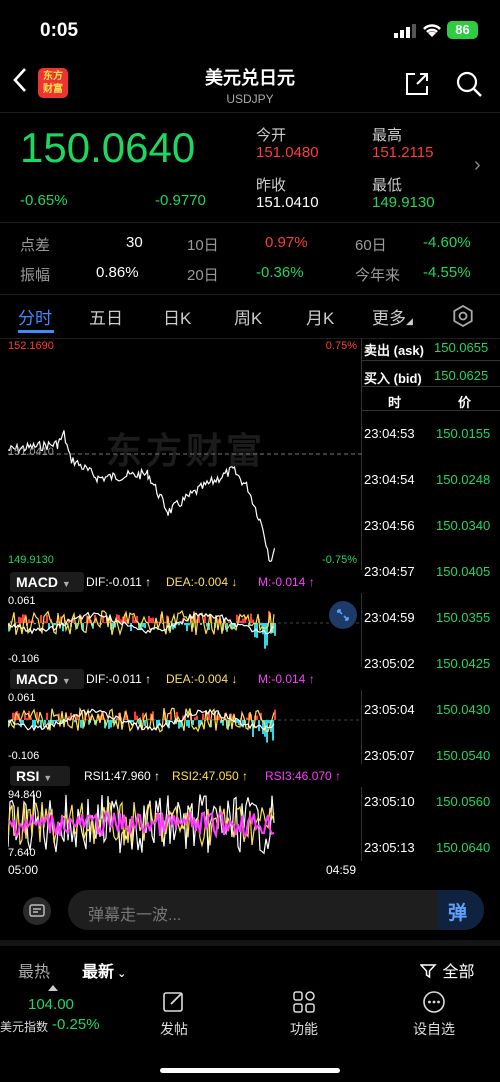 Image resolution: width=500 pixels, height=1082 pixels. I want to click on fullscreen-button, so click(343, 615).